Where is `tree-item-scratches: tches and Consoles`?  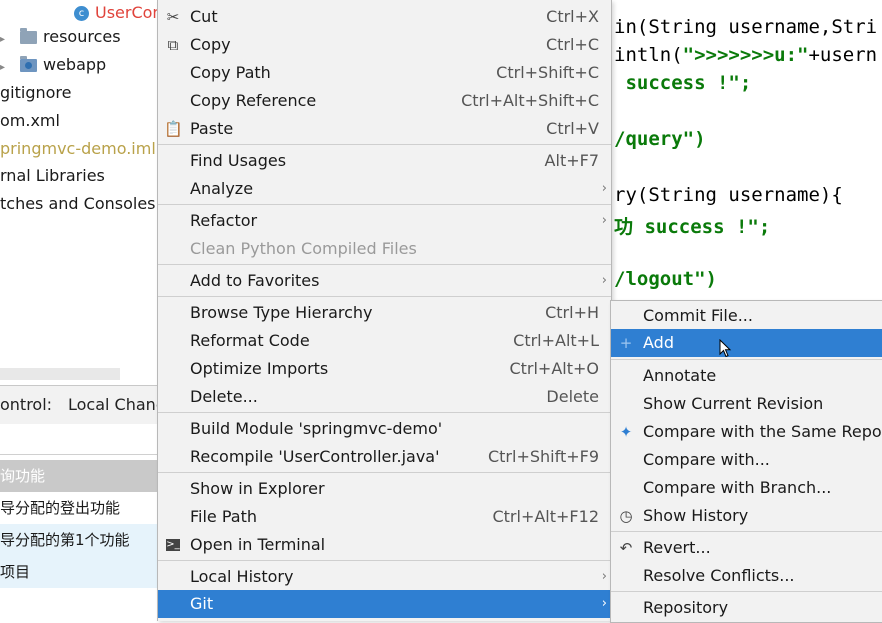
tree-item-scratches: tches and Consoles is located at coordinates (78, 204).